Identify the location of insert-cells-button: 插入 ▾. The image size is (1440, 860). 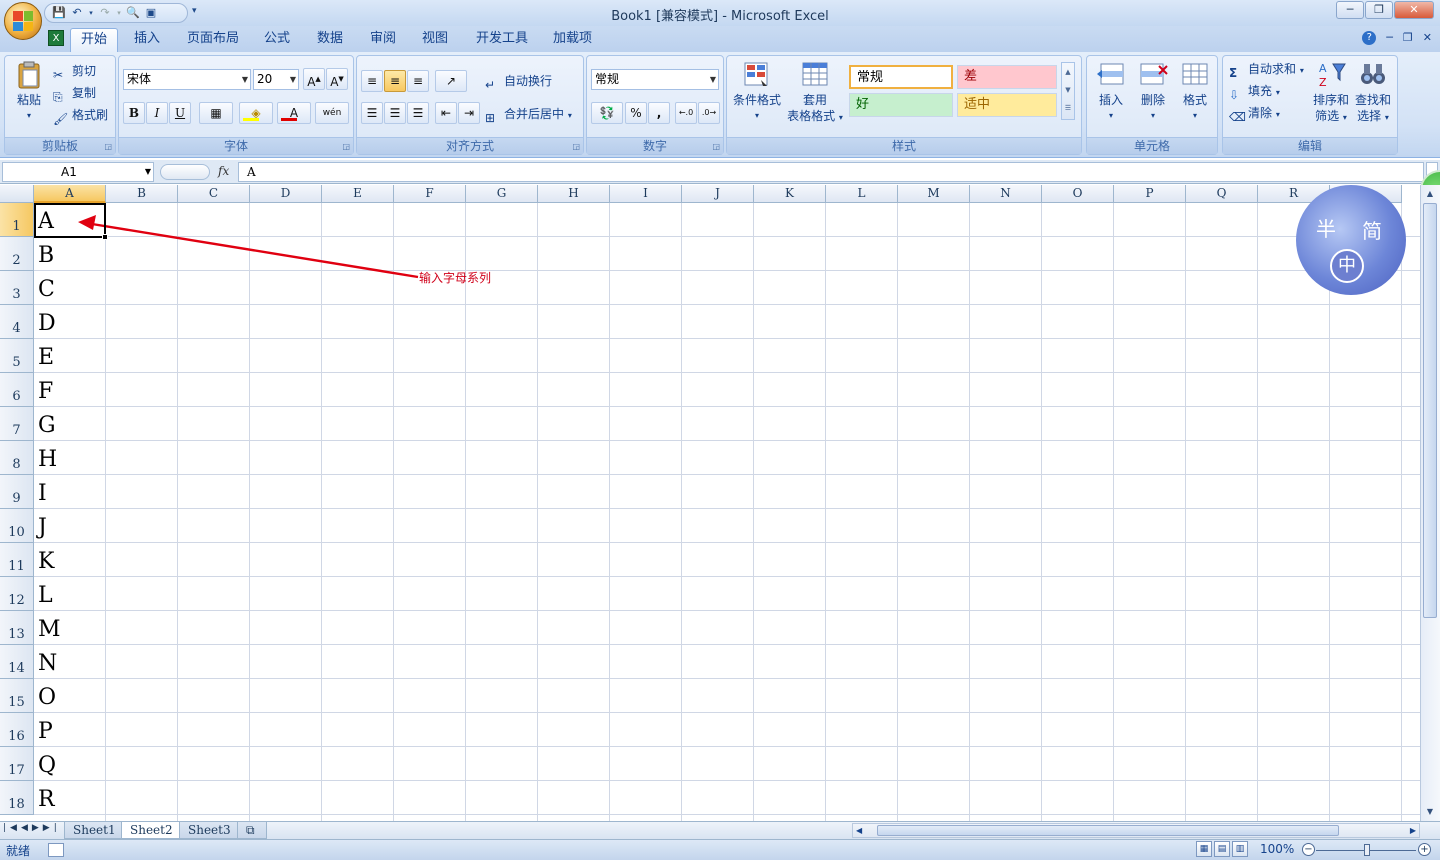
(1111, 92).